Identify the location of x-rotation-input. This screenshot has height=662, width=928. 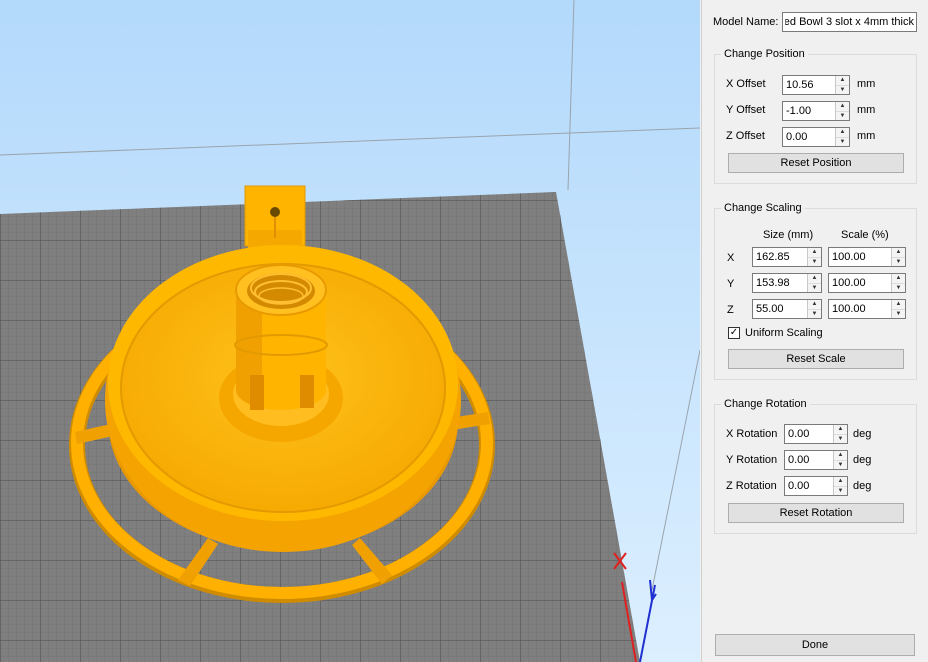
(809, 434).